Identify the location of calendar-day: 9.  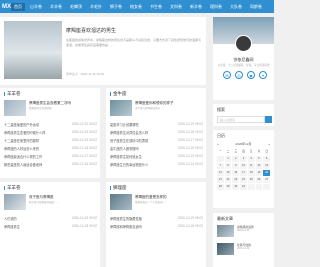
(236, 166).